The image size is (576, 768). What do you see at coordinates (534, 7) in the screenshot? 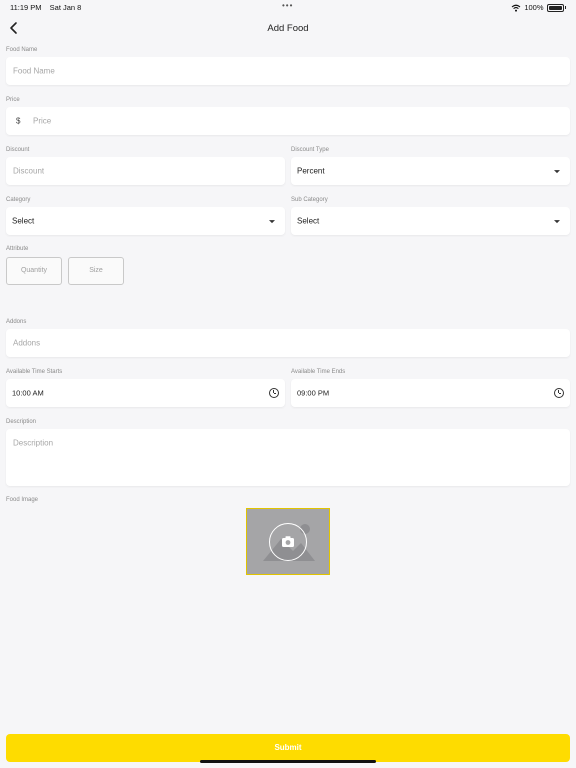
I see `battery-percent: 100%` at bounding box center [534, 7].